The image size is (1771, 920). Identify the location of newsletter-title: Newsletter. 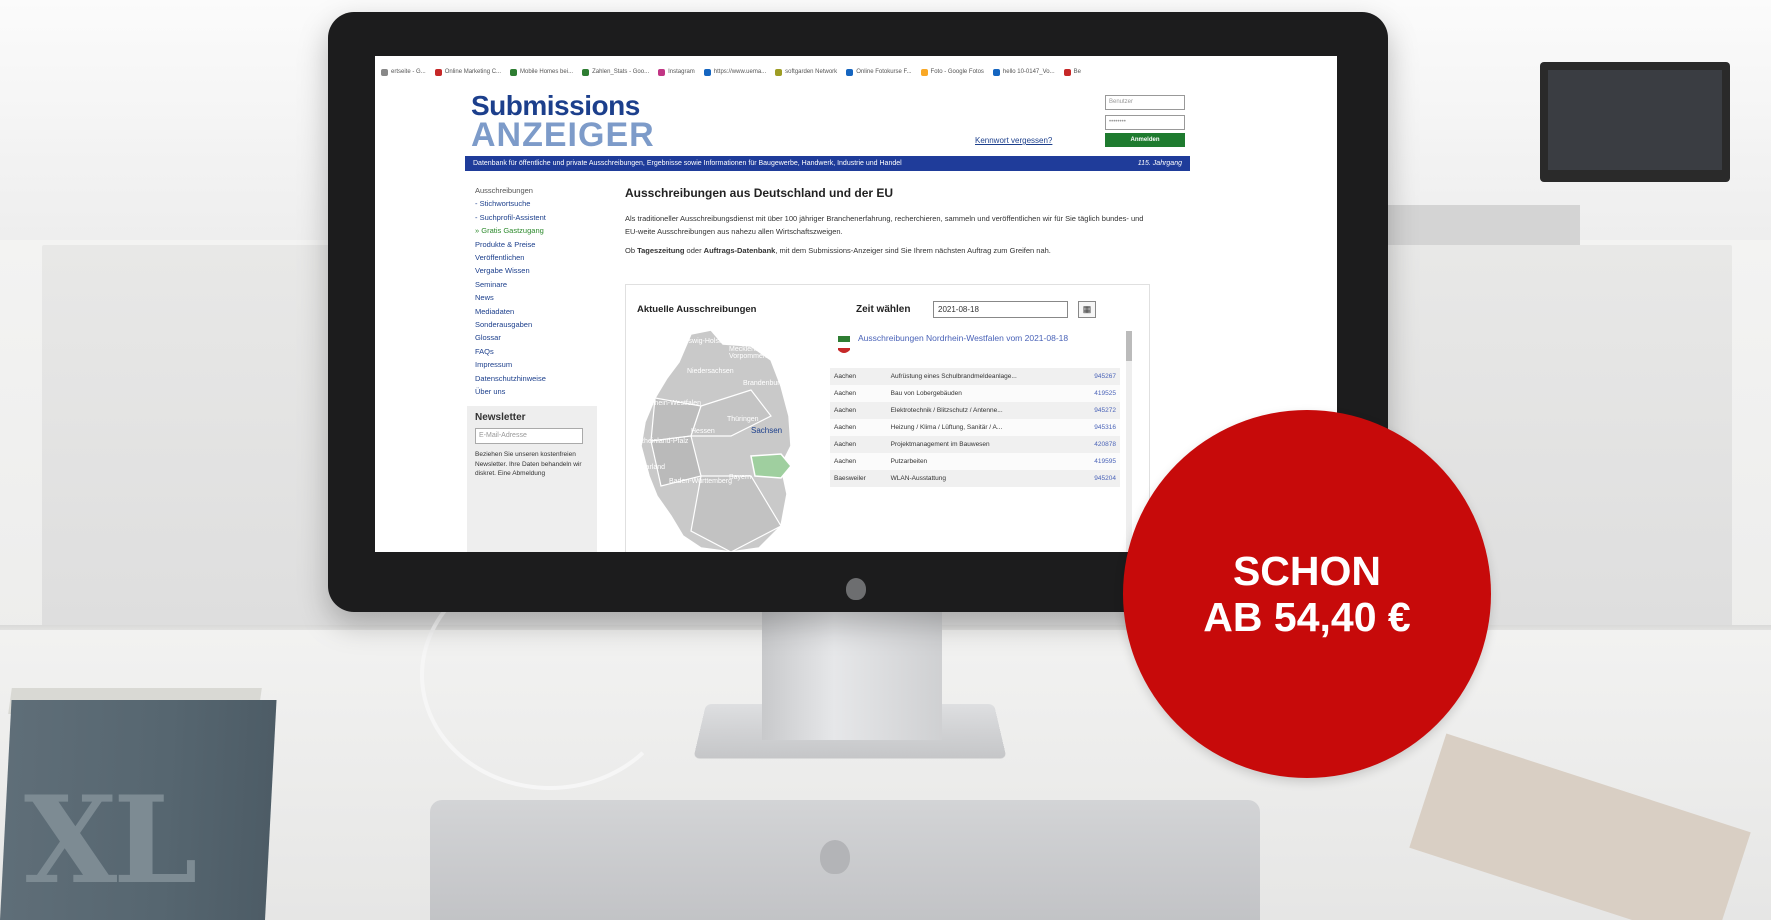
(500, 417).